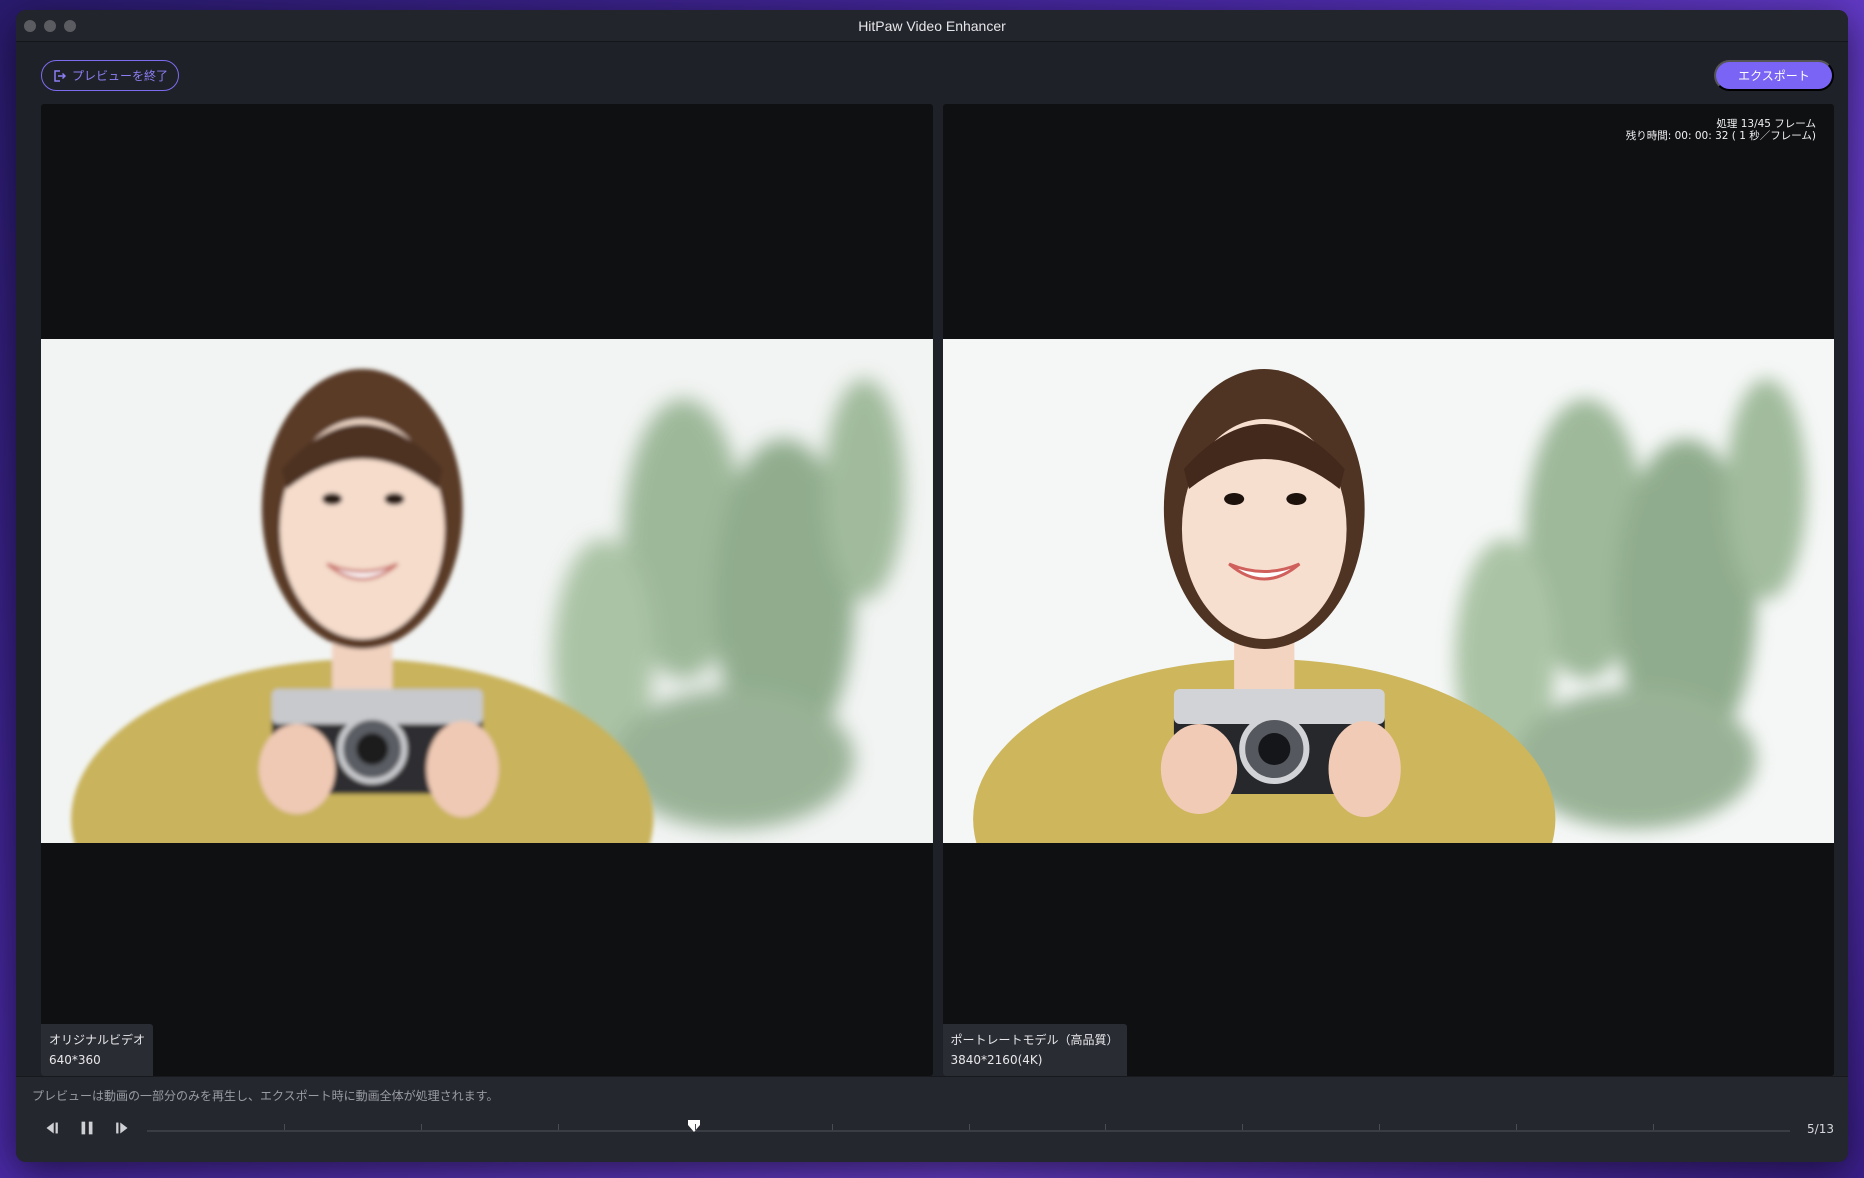 The image size is (1864, 1178). I want to click on pause-button, so click(87, 1128).